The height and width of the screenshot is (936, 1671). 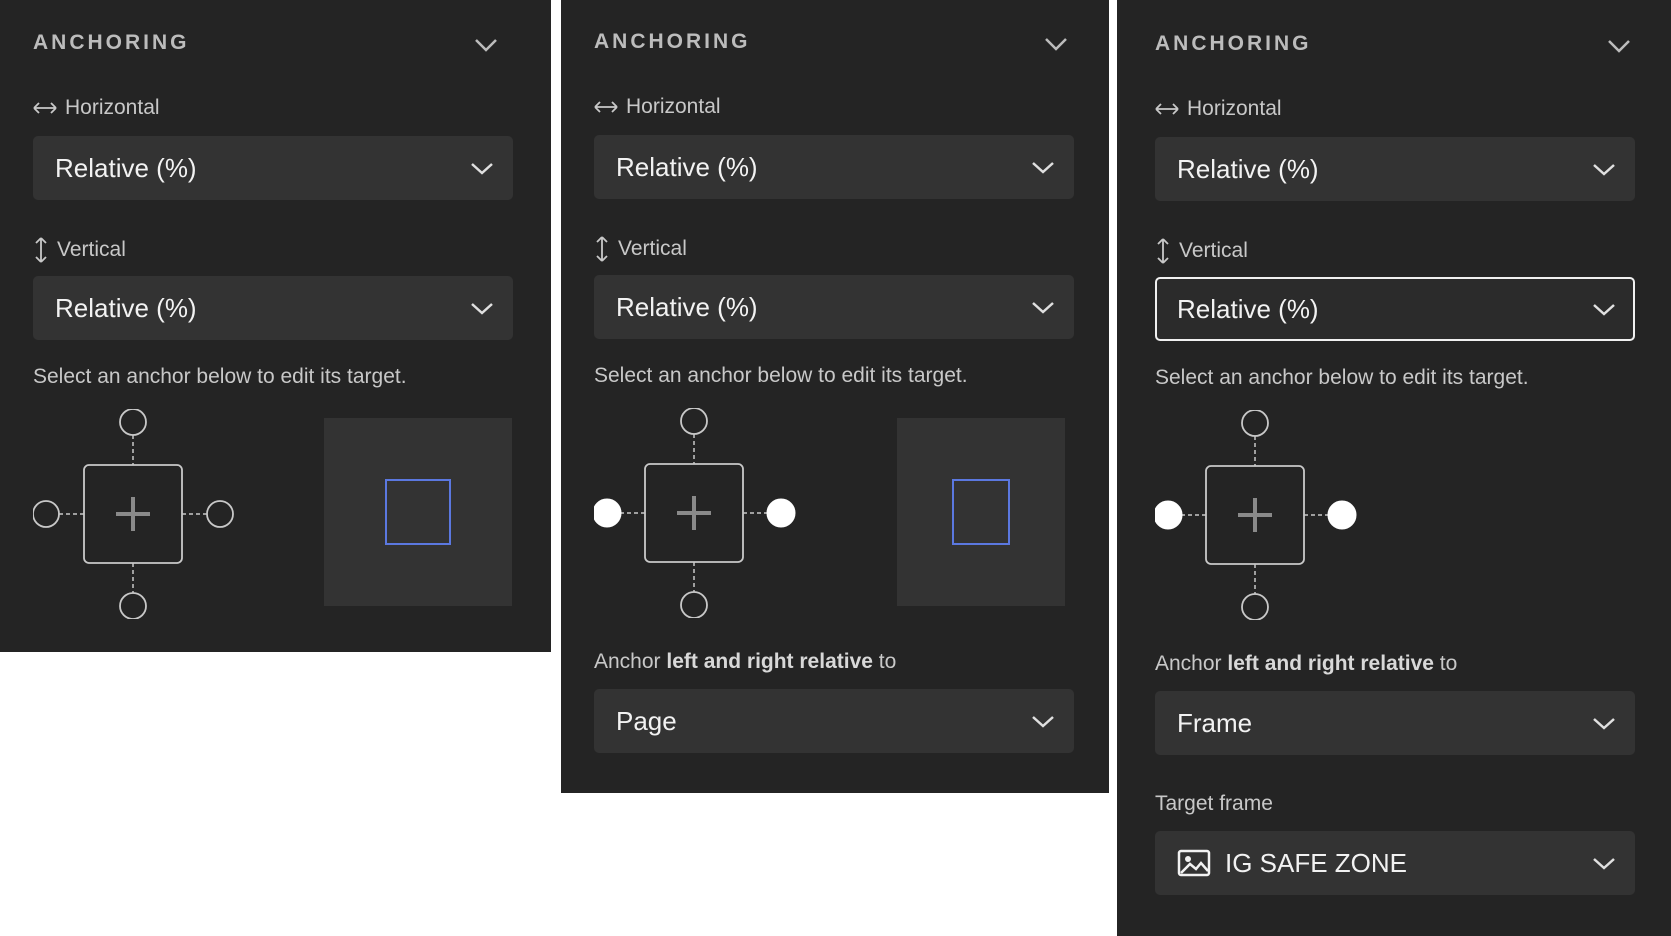 What do you see at coordinates (46, 514) in the screenshot?
I see `anchor-left` at bounding box center [46, 514].